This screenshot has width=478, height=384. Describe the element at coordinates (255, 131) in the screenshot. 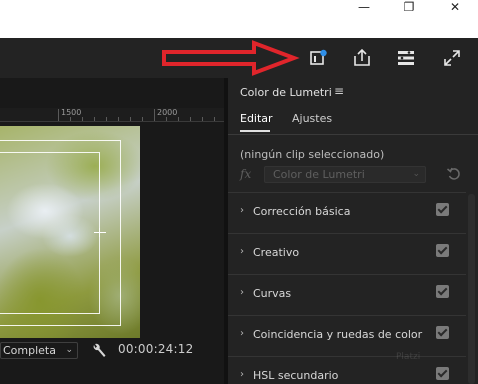

I see `active-tab-indicator` at that location.